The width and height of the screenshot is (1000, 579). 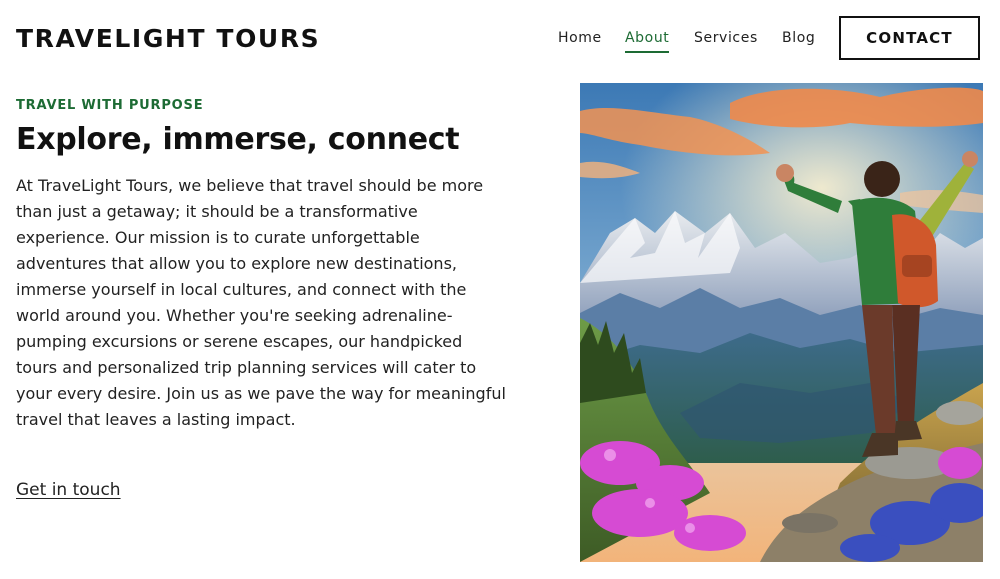 What do you see at coordinates (591, 40) in the screenshot?
I see `nav-home: Home` at bounding box center [591, 40].